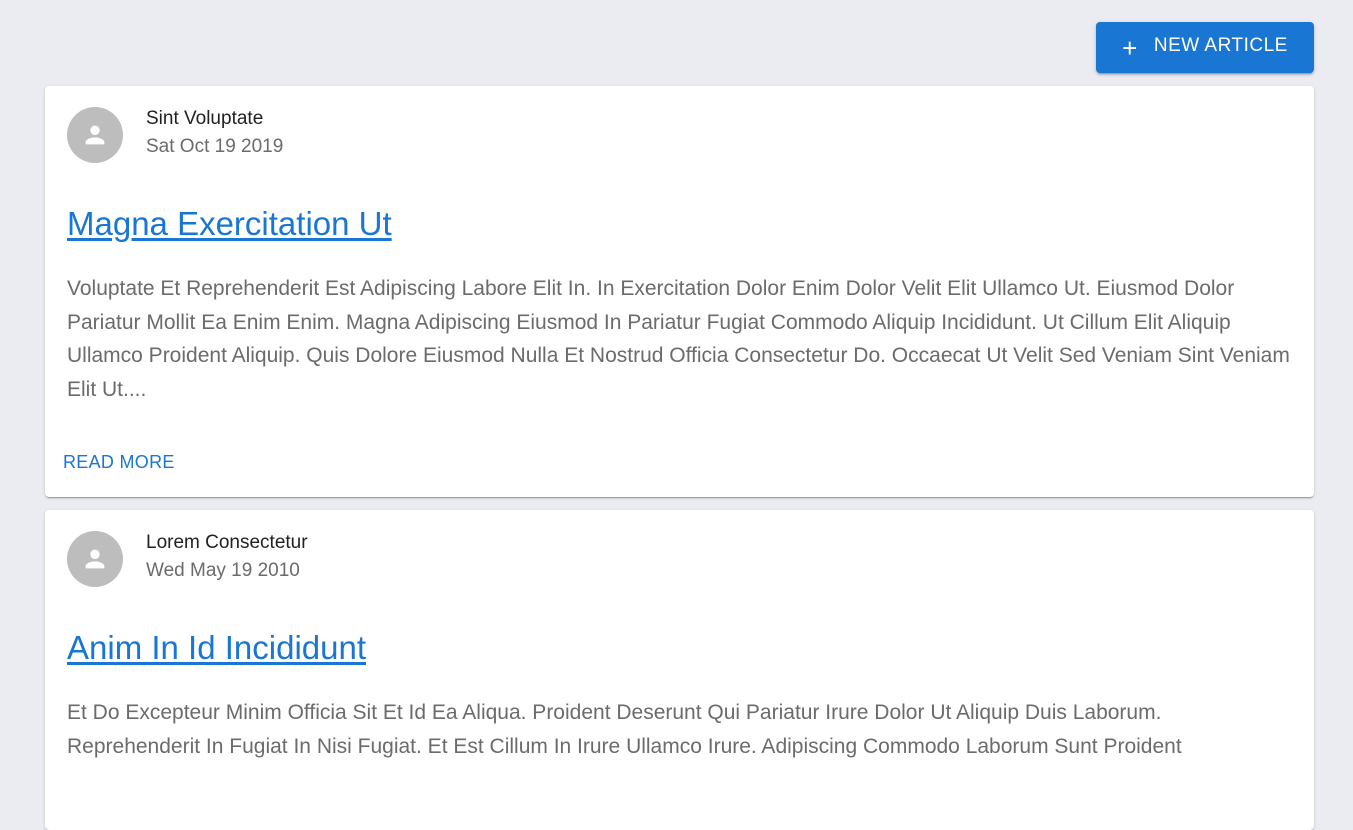 The width and height of the screenshot is (1353, 830). Describe the element at coordinates (1130, 48) in the screenshot. I see `plus-icon: +` at that location.